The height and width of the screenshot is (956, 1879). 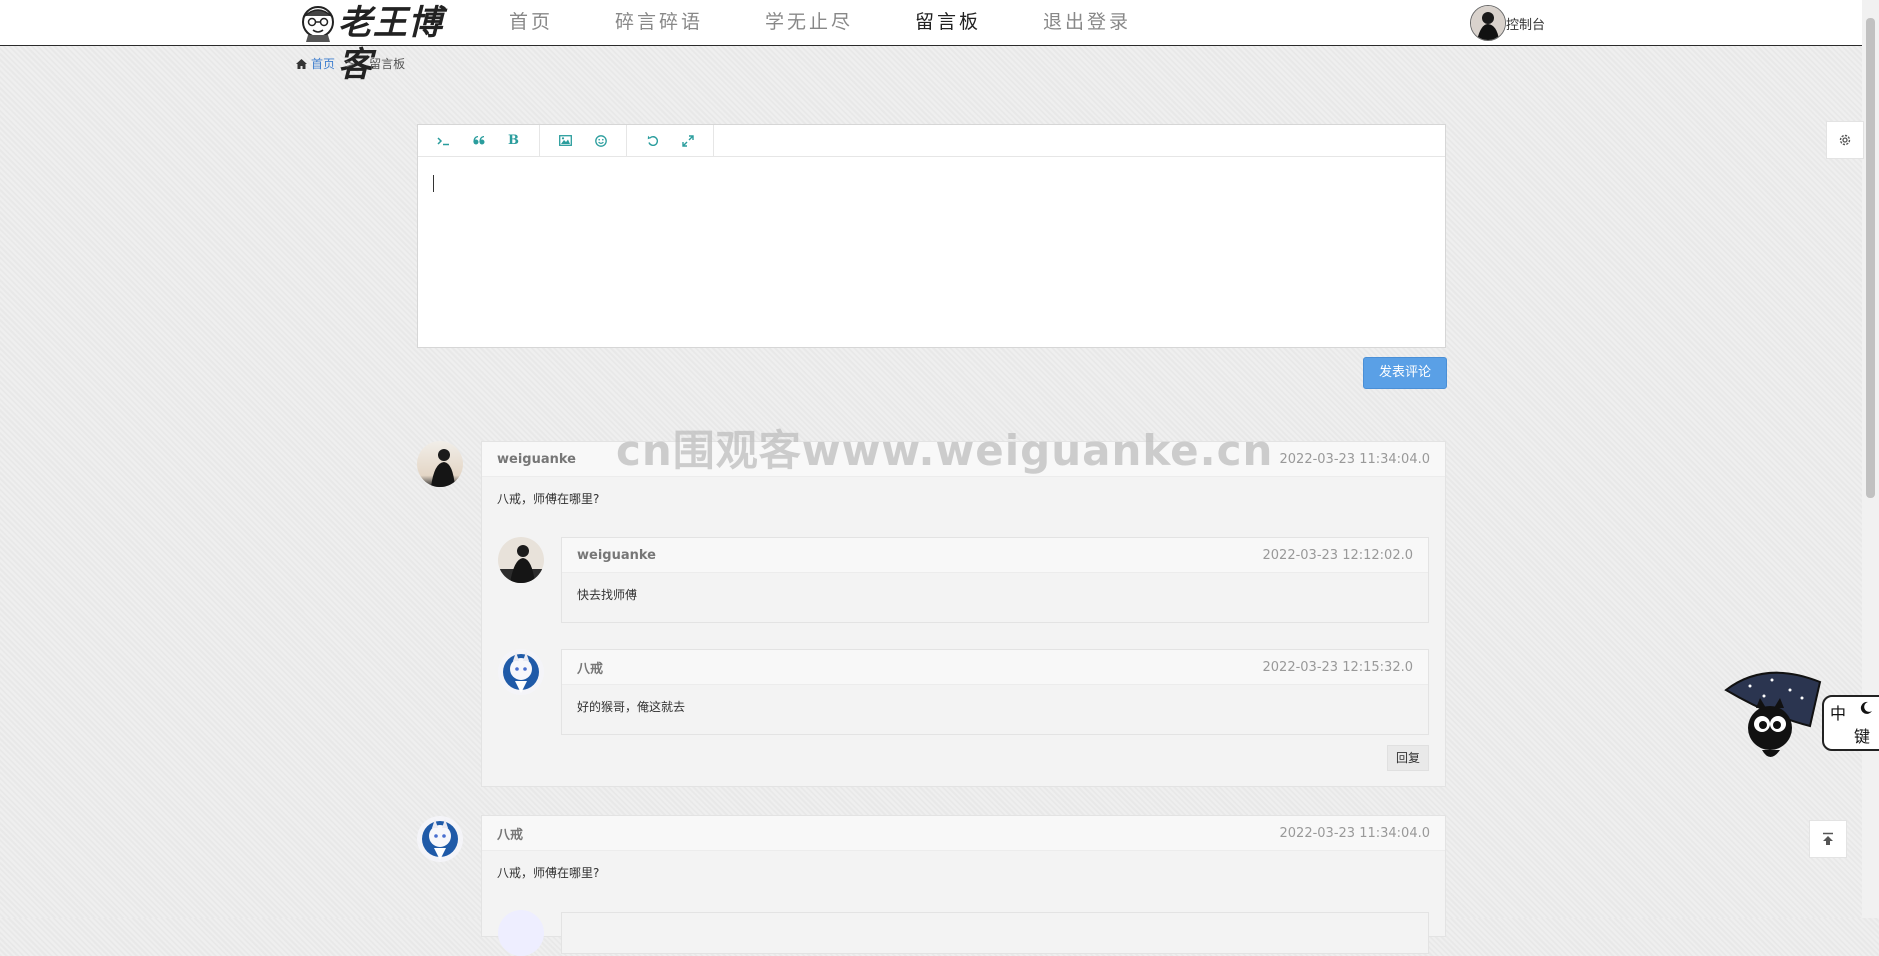 I want to click on gear-icon, so click(x=1845, y=140).